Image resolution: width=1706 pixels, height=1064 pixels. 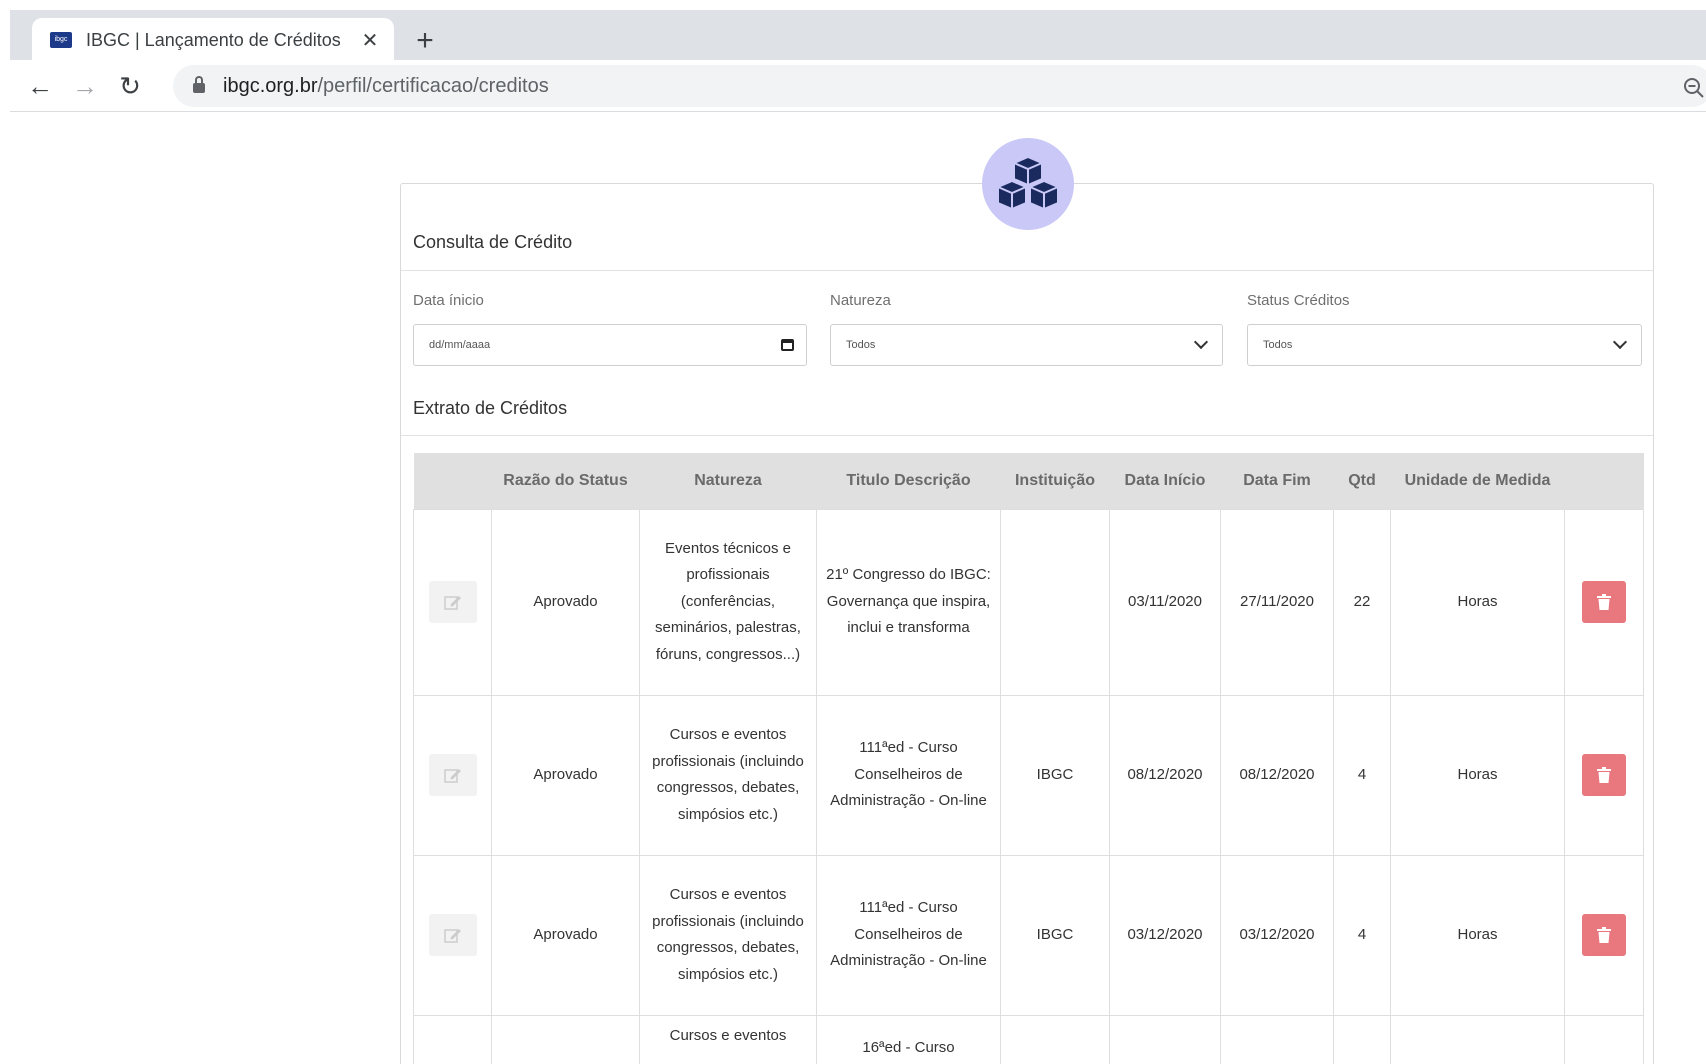 I want to click on url-text: ibgc.org.br/perfil/certificacao/creditos, so click(x=386, y=85).